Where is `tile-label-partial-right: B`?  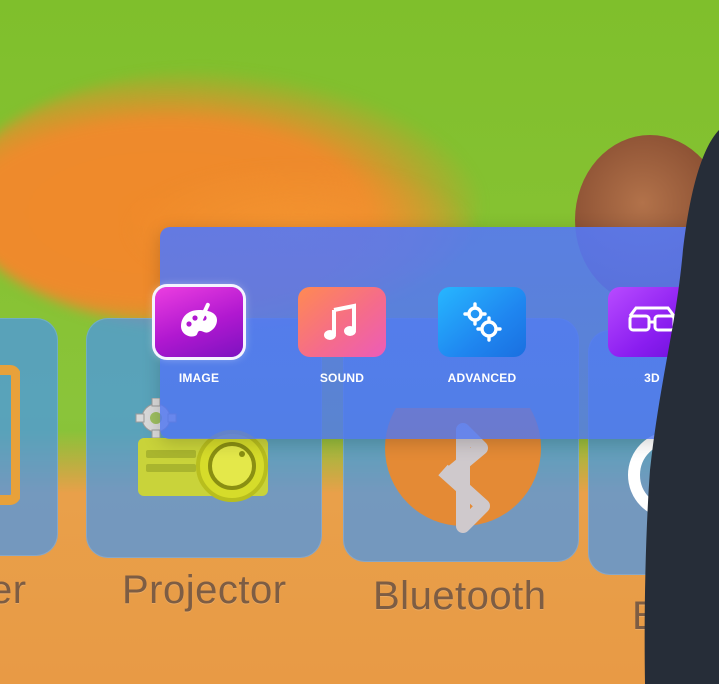 tile-label-partial-right: B is located at coordinates (646, 616).